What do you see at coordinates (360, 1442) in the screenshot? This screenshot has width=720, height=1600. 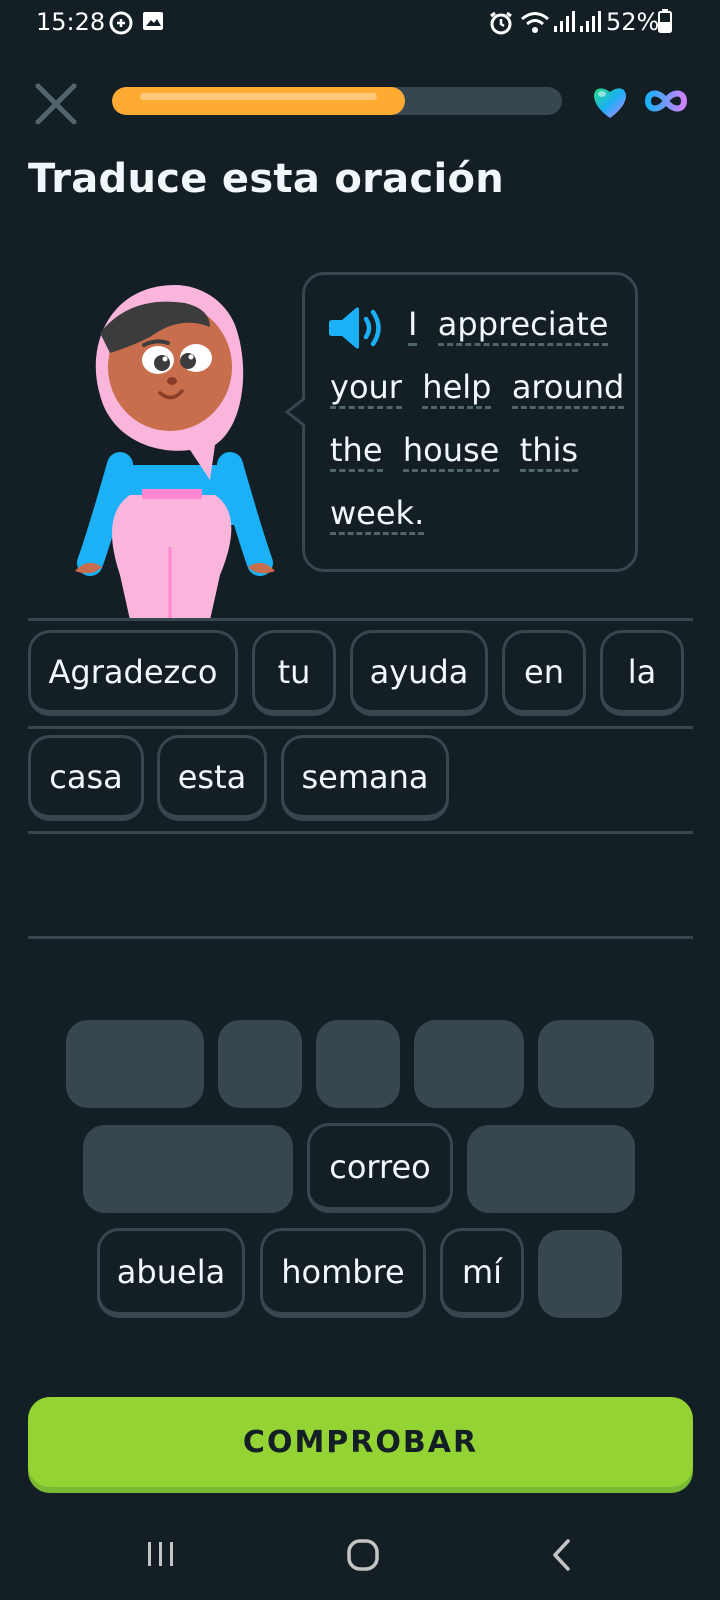 I see `check-button: COMPROBAR` at bounding box center [360, 1442].